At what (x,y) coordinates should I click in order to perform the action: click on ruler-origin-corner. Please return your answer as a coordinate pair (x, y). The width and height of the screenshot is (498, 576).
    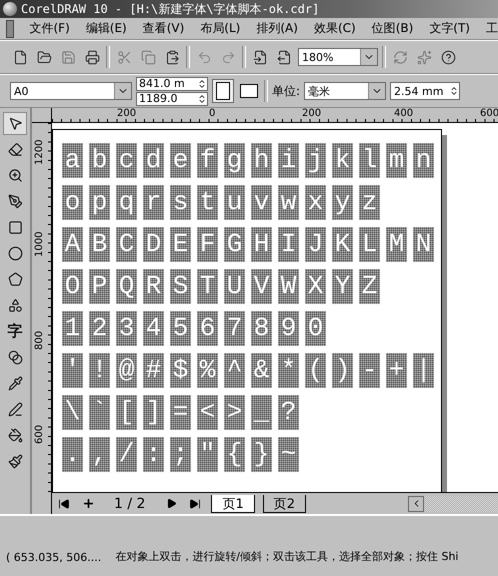
    Looking at the image, I should click on (42, 115).